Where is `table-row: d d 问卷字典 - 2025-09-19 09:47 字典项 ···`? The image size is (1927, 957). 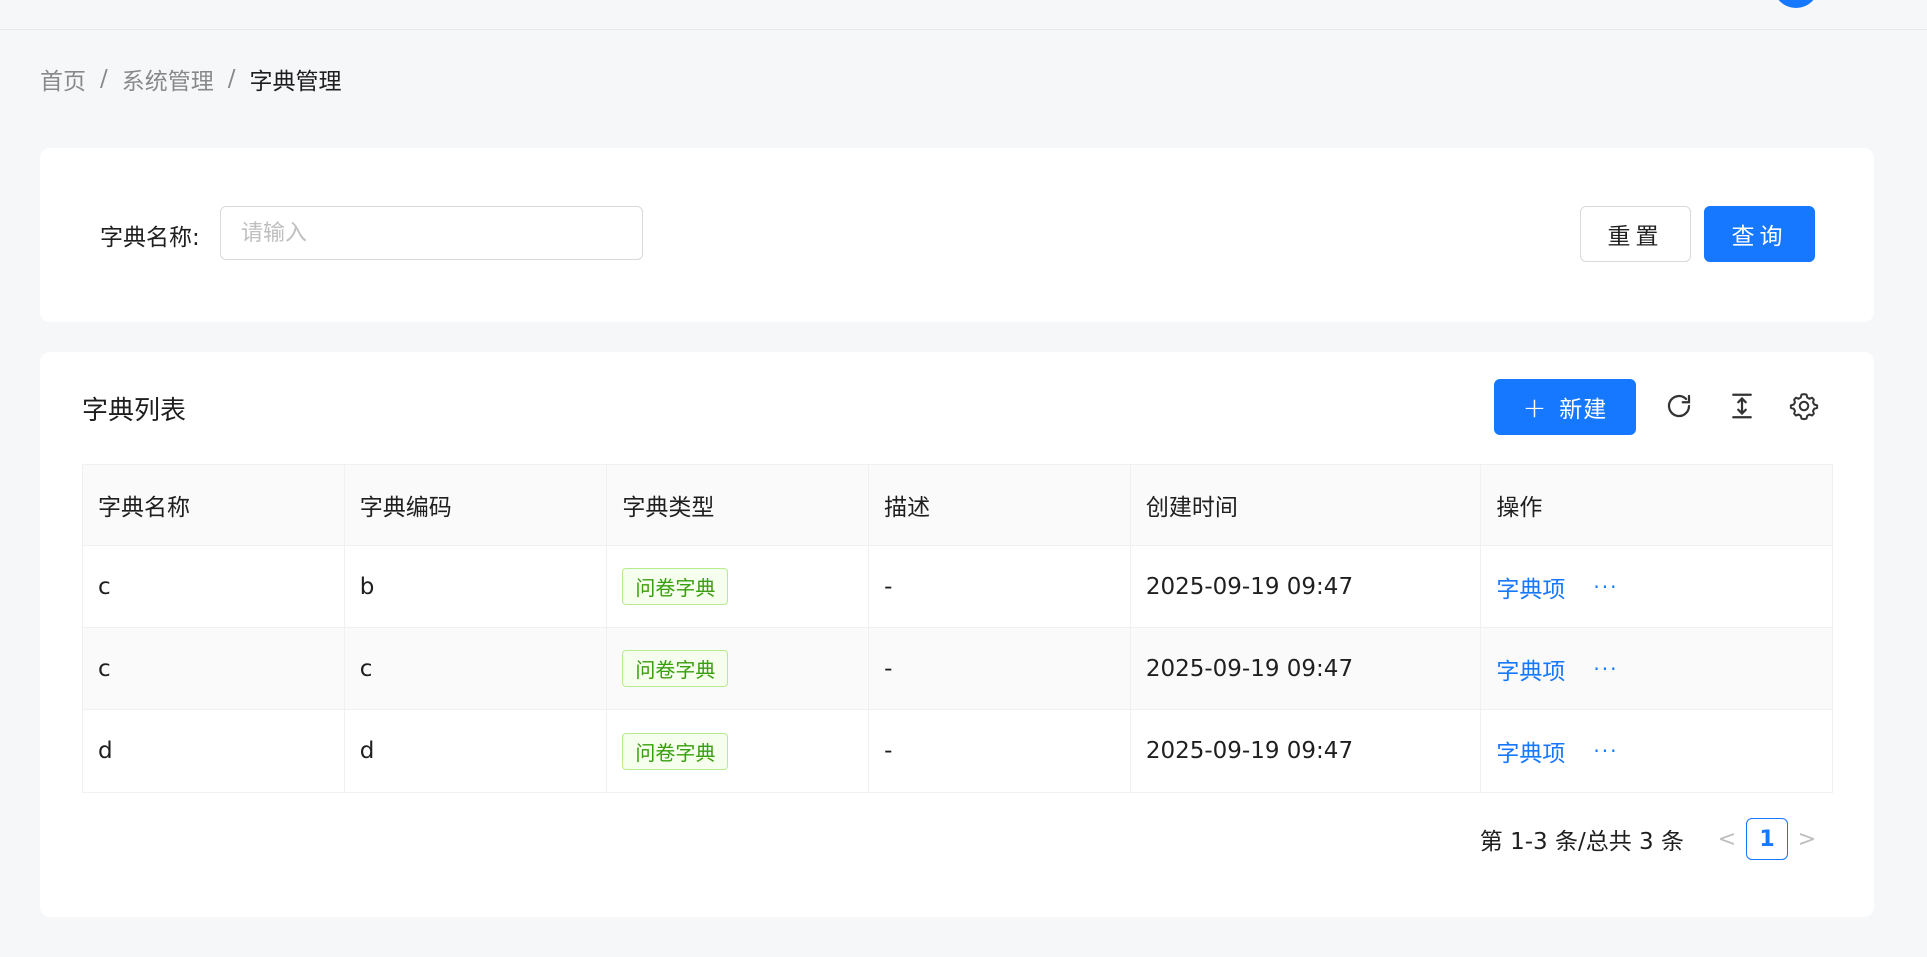 table-row: d d 问卷字典 - 2025-09-19 09:47 字典项 ··· is located at coordinates (957, 751).